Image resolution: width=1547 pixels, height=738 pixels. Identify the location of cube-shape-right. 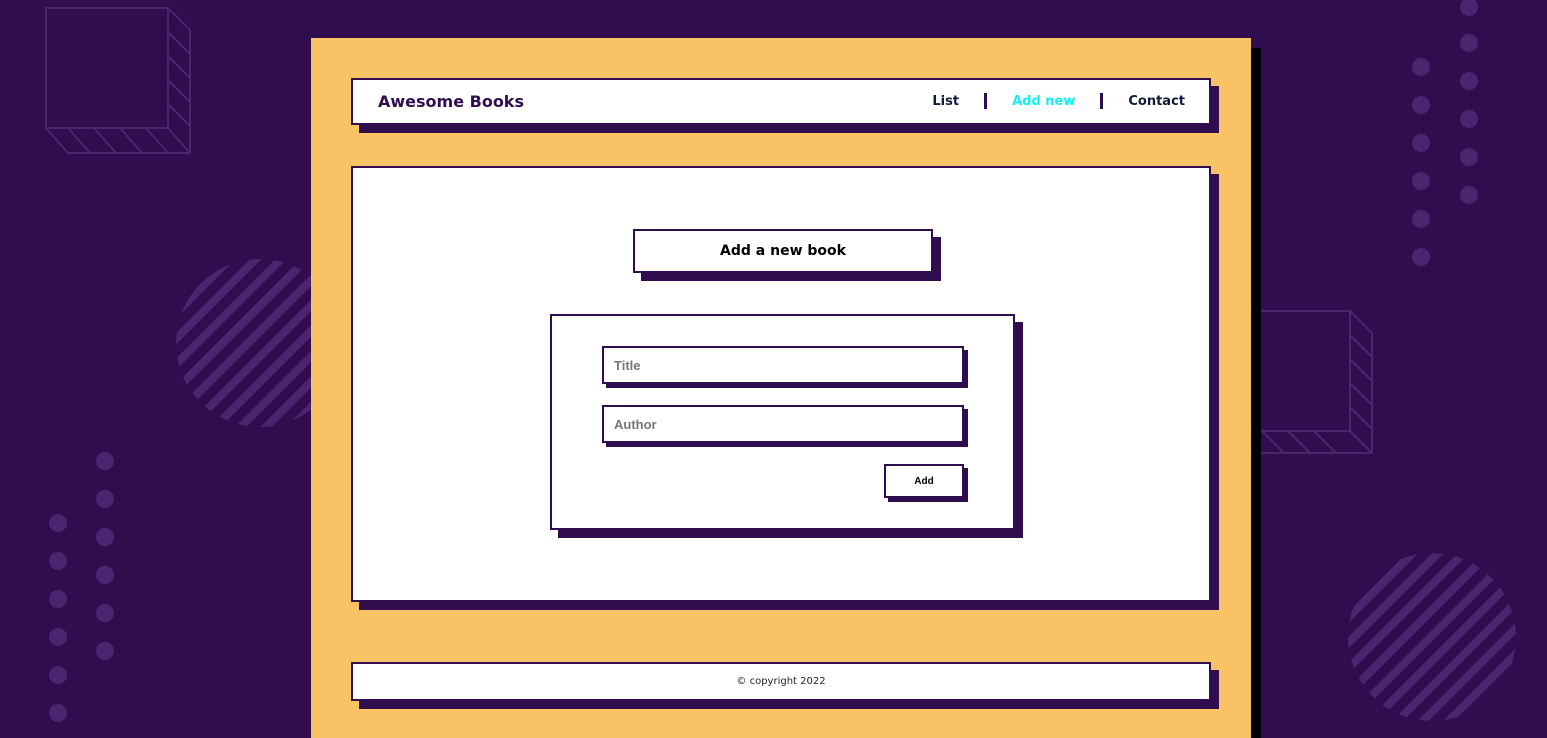
(1301, 382).